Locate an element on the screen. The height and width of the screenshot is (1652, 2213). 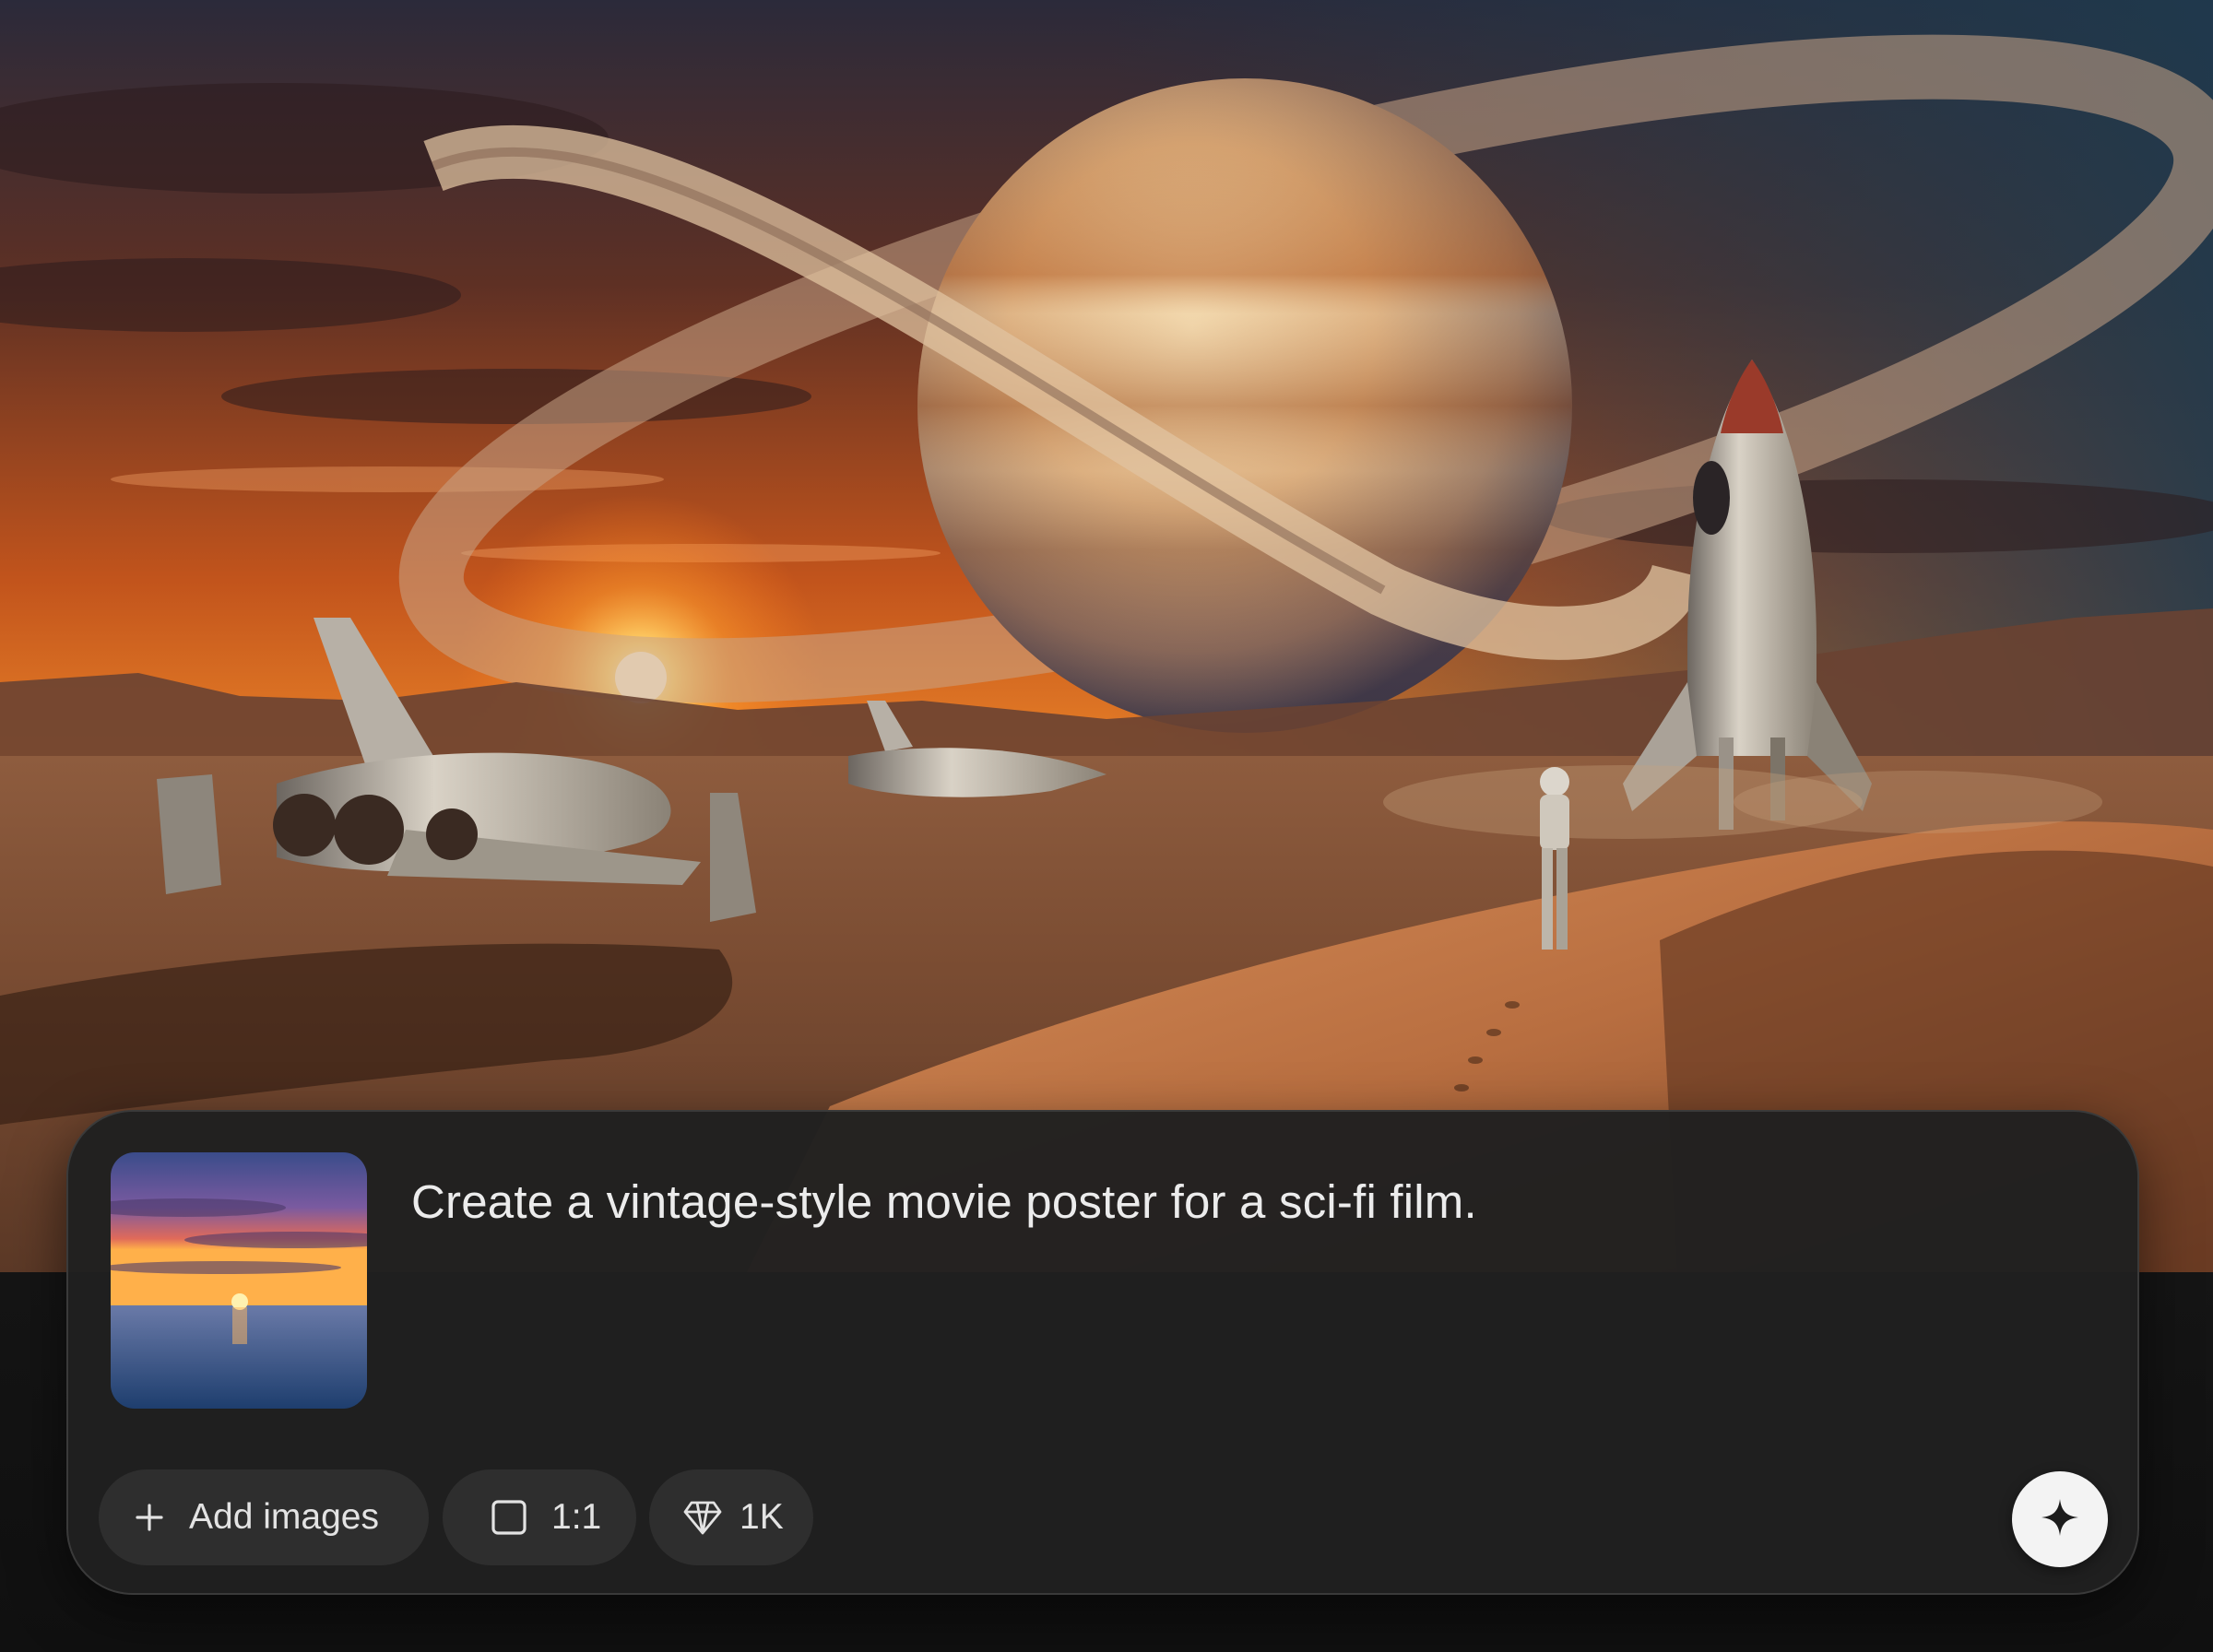
resolution-button: 1K is located at coordinates (731, 1517).